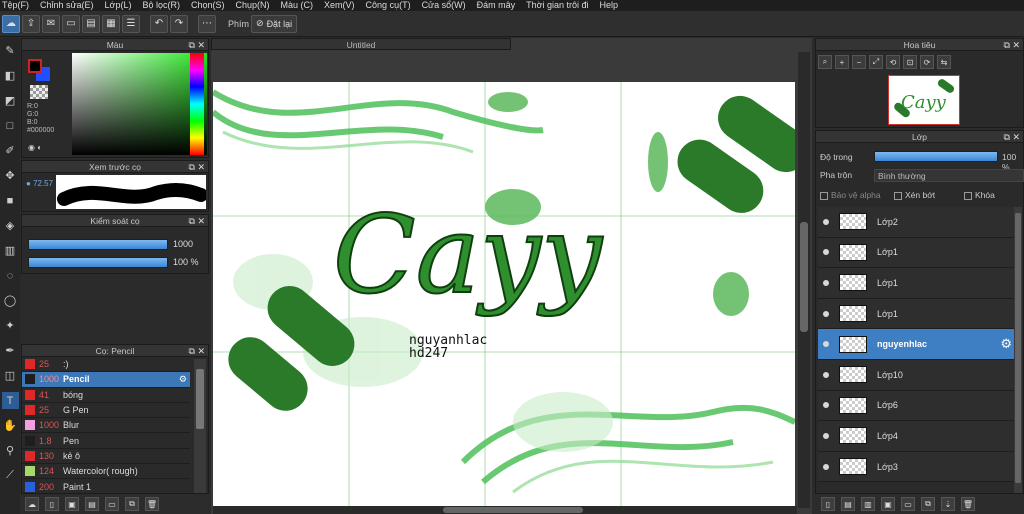 This screenshot has width=1024, height=514. Describe the element at coordinates (888, 504) in the screenshot. I see `add-layer-menu-icon: ▣` at that location.